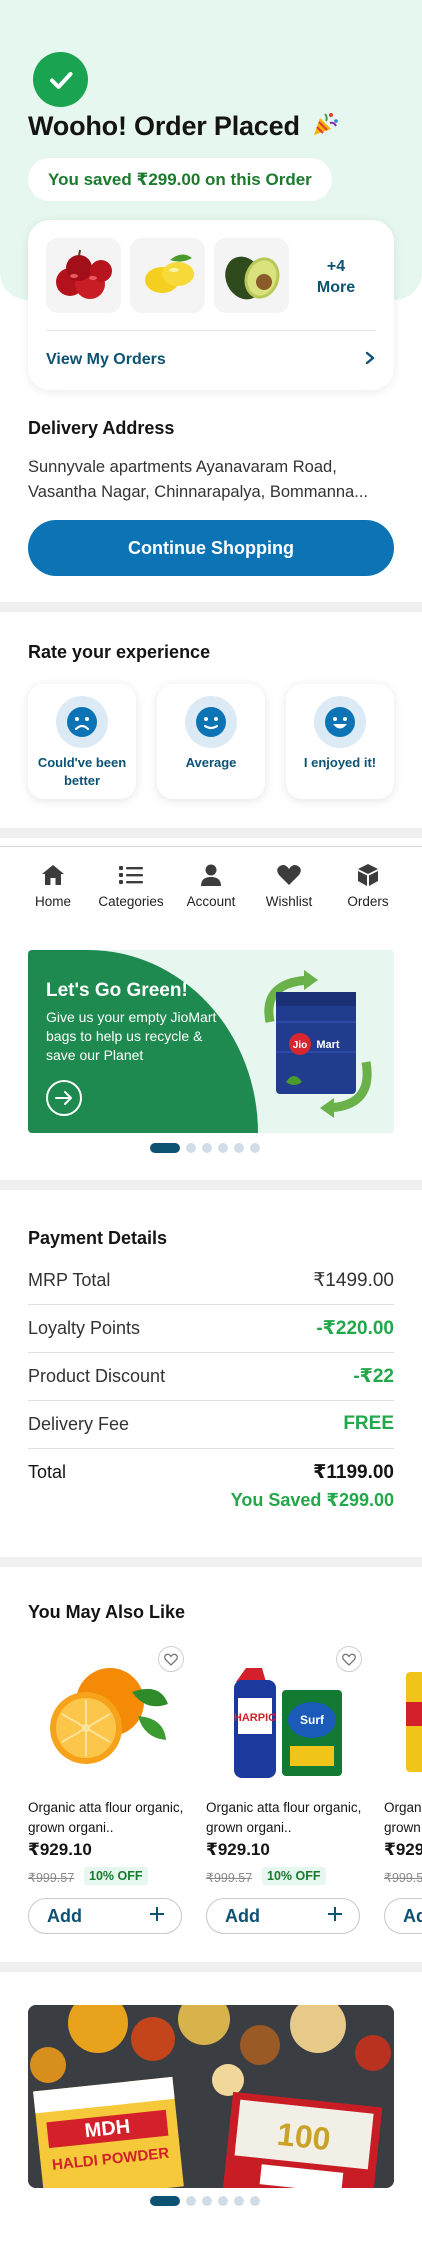 The width and height of the screenshot is (422, 2268). I want to click on order-summary-card: +4 More View My Orders, so click(211, 305).